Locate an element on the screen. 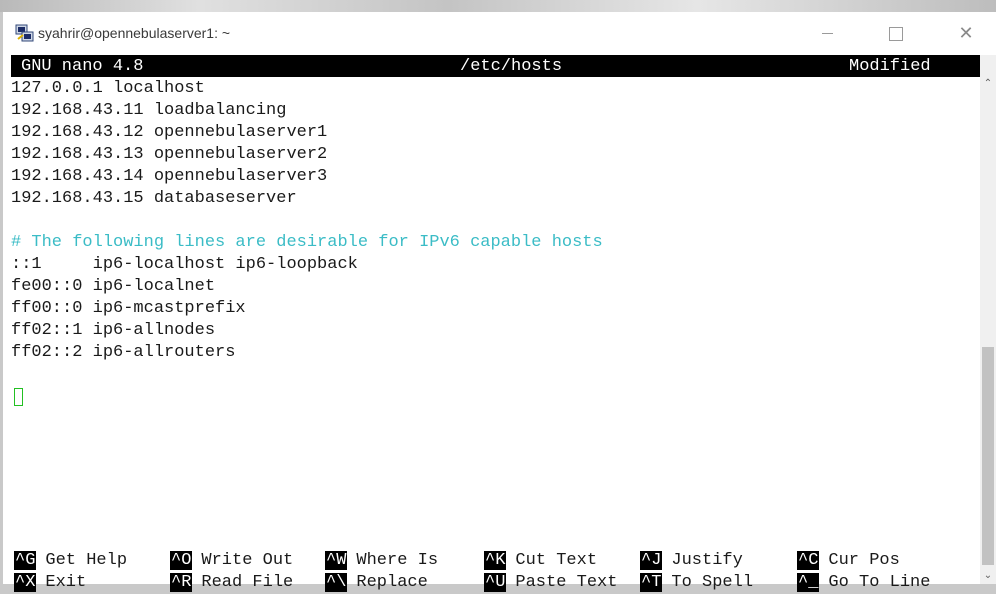 Image resolution: width=996 pixels, height=594 pixels. shortcut-to-spell: ^T To Spell is located at coordinates (696, 583).